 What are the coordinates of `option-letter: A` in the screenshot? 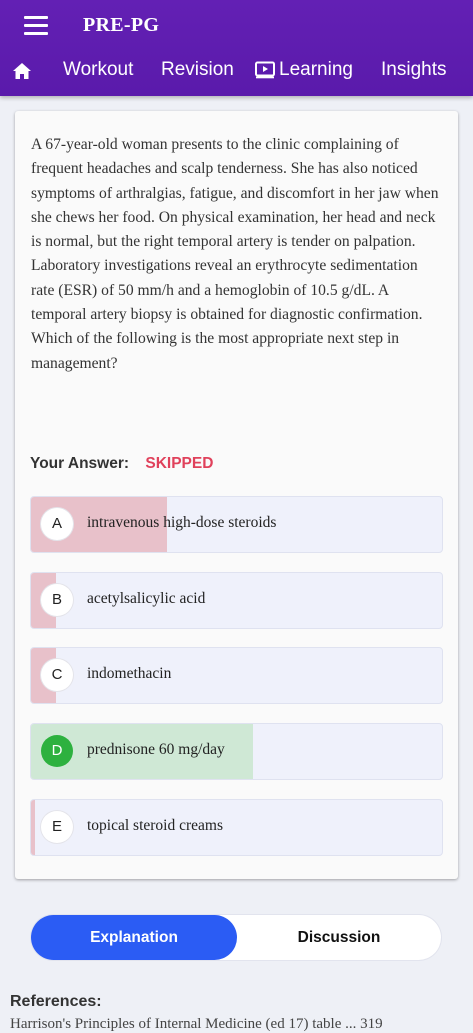 It's located at (57, 524).